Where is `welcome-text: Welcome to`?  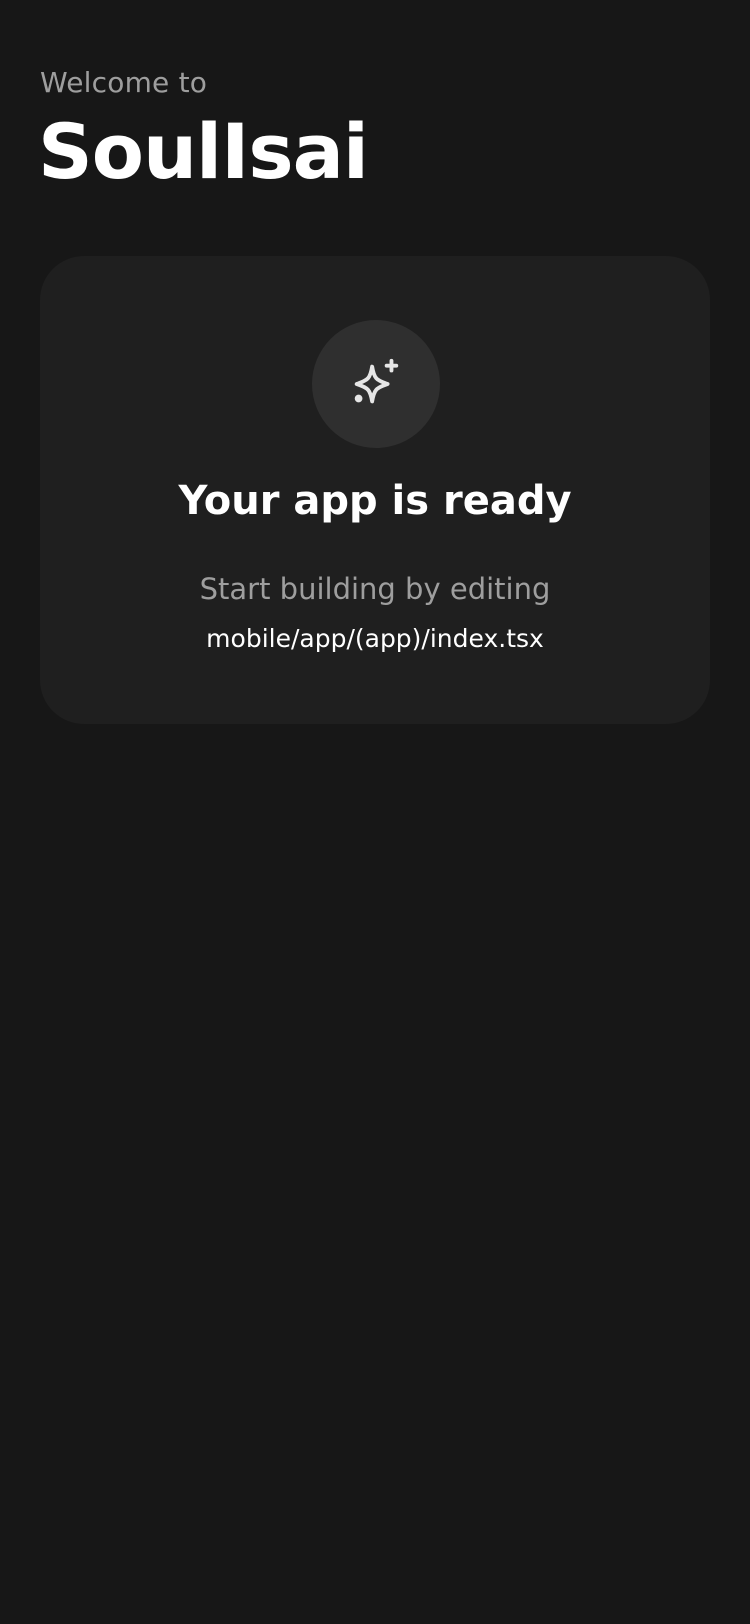 welcome-text: Welcome to is located at coordinates (124, 82).